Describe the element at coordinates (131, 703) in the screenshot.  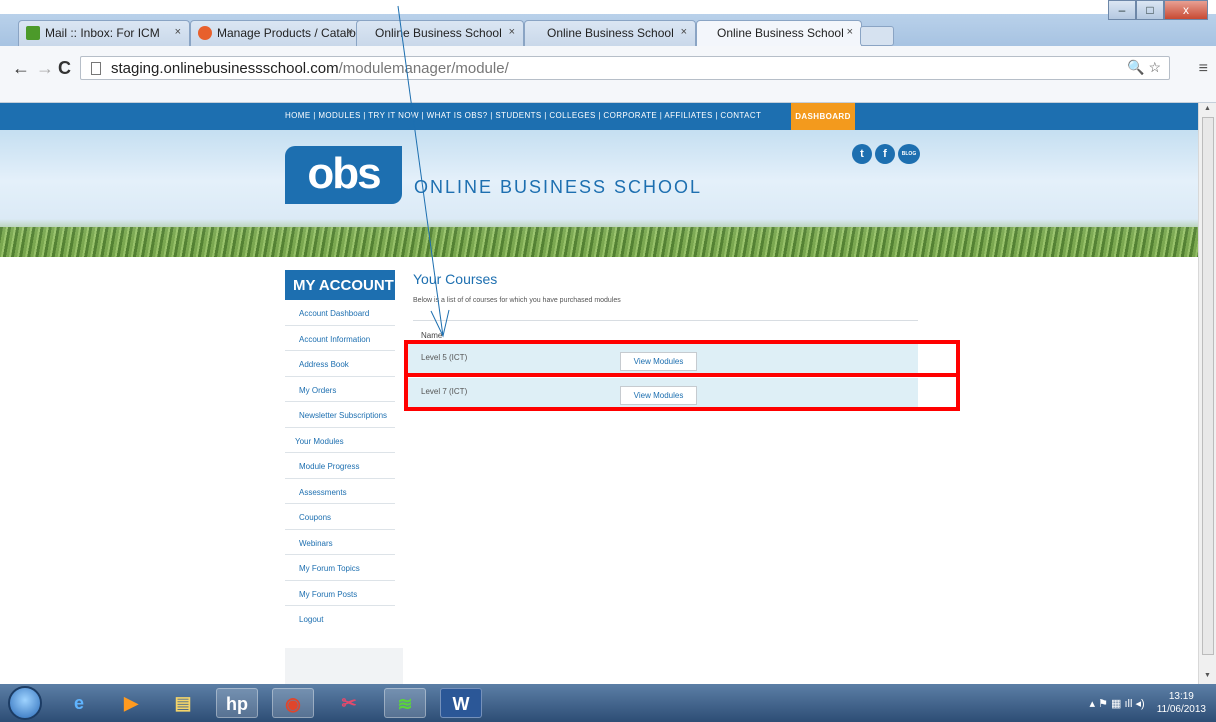
I see `media-player-icon: ▶` at that location.